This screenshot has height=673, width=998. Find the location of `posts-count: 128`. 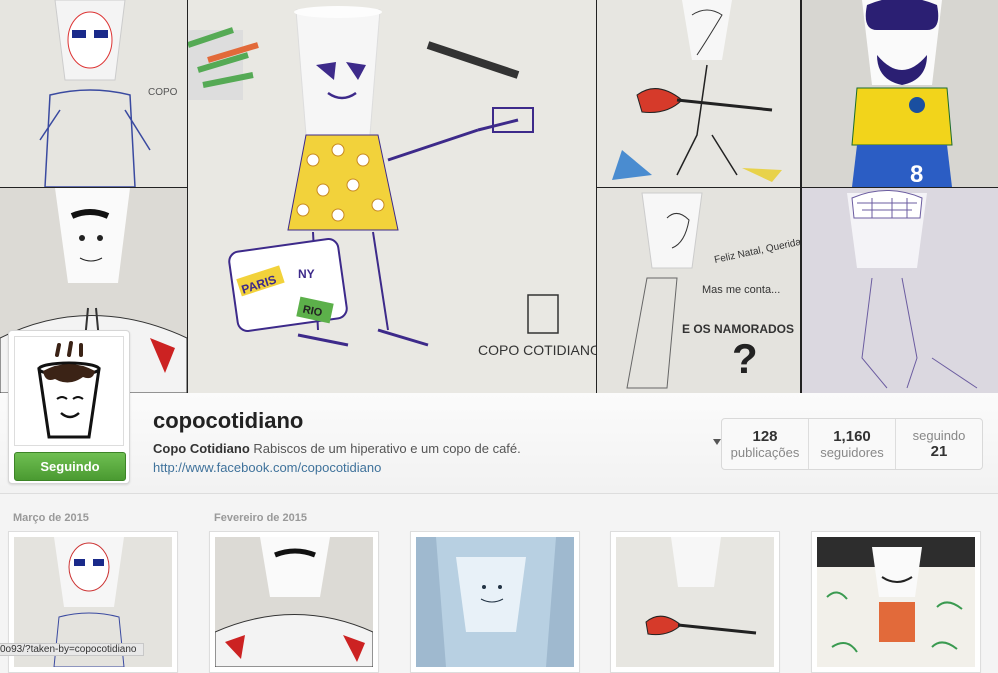

posts-count: 128 is located at coordinates (765, 436).